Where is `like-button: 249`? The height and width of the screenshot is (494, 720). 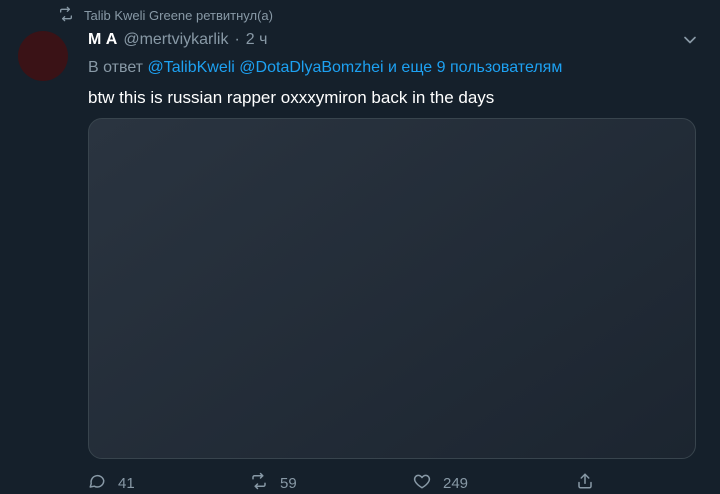 like-button: 249 is located at coordinates (440, 483).